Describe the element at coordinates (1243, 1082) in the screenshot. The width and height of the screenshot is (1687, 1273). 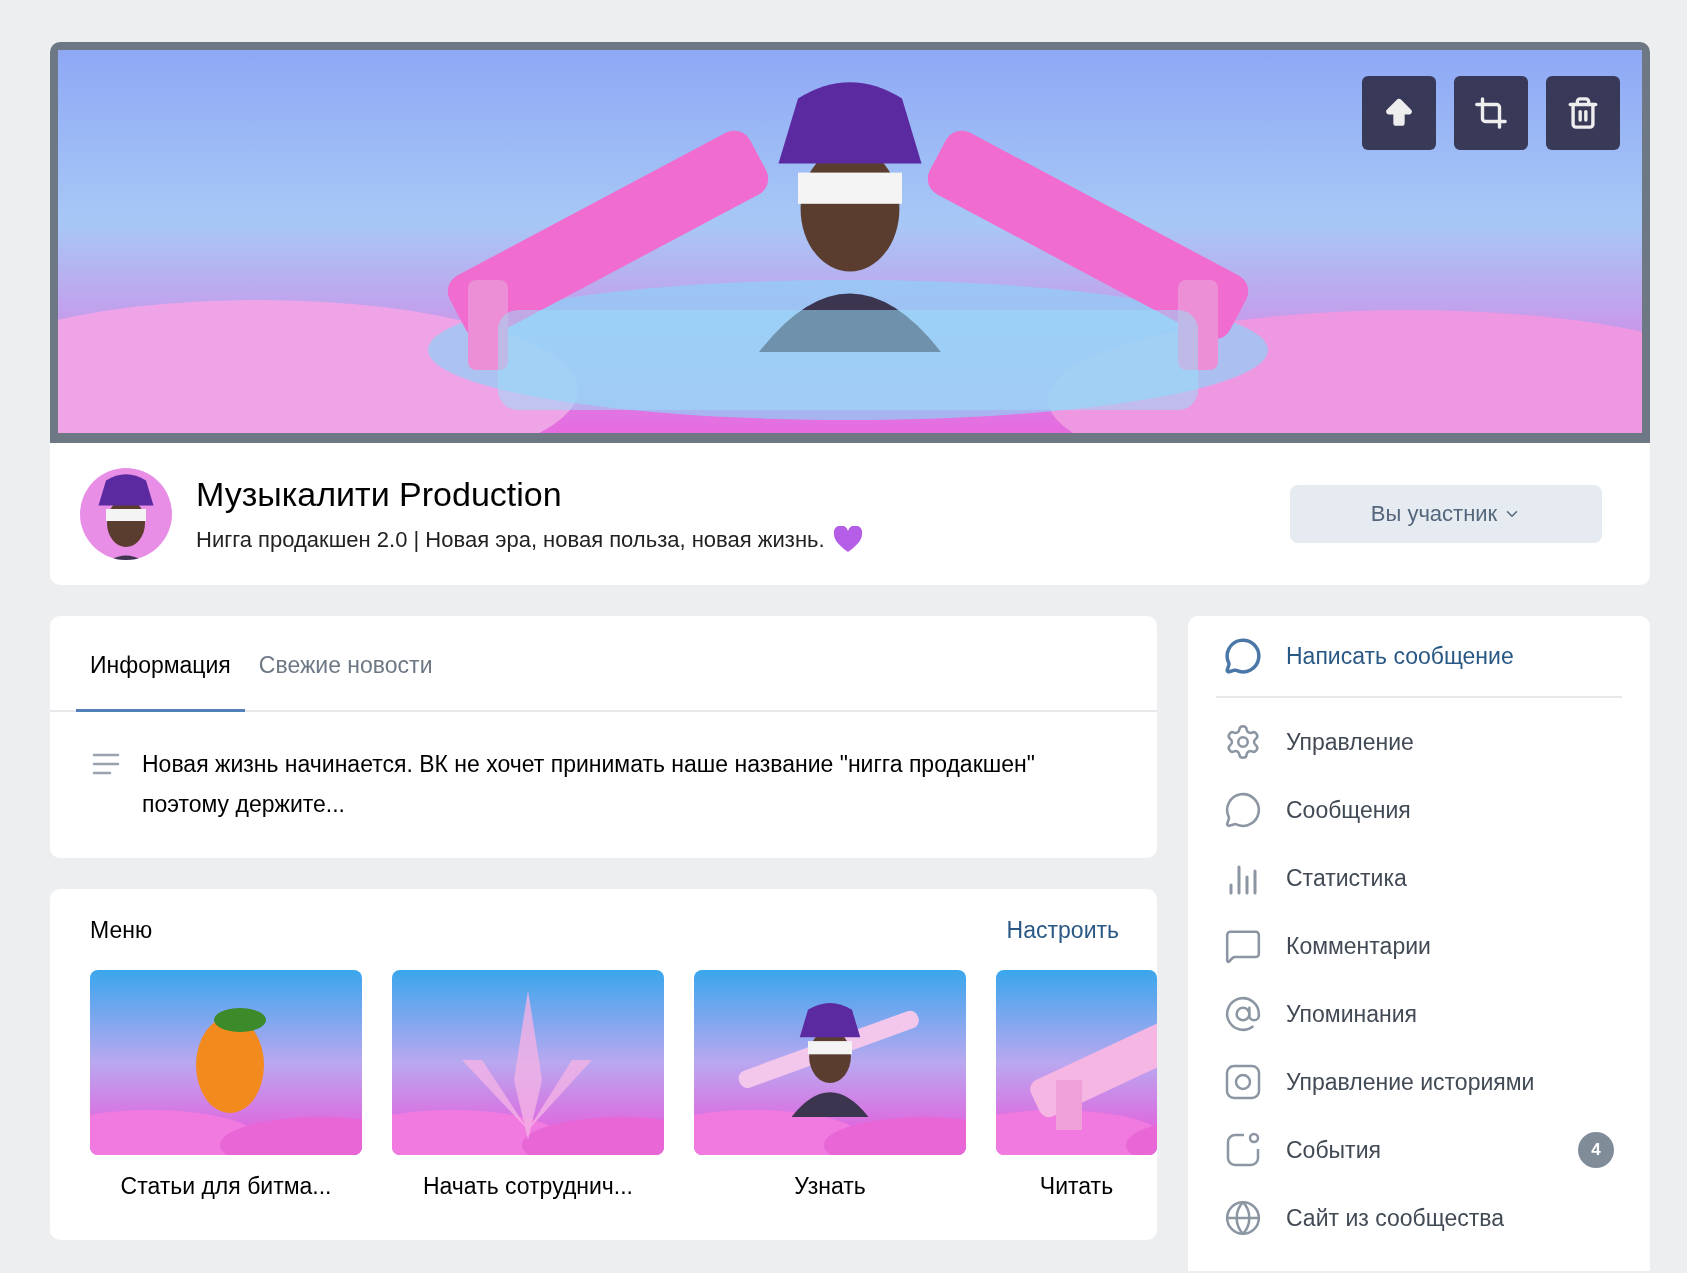
I see `camera-square-icon` at that location.